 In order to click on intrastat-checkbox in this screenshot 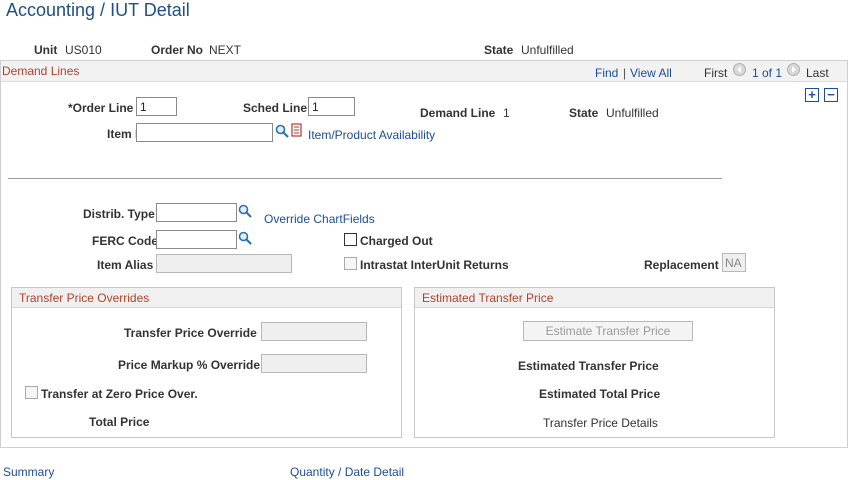, I will do `click(350, 263)`.